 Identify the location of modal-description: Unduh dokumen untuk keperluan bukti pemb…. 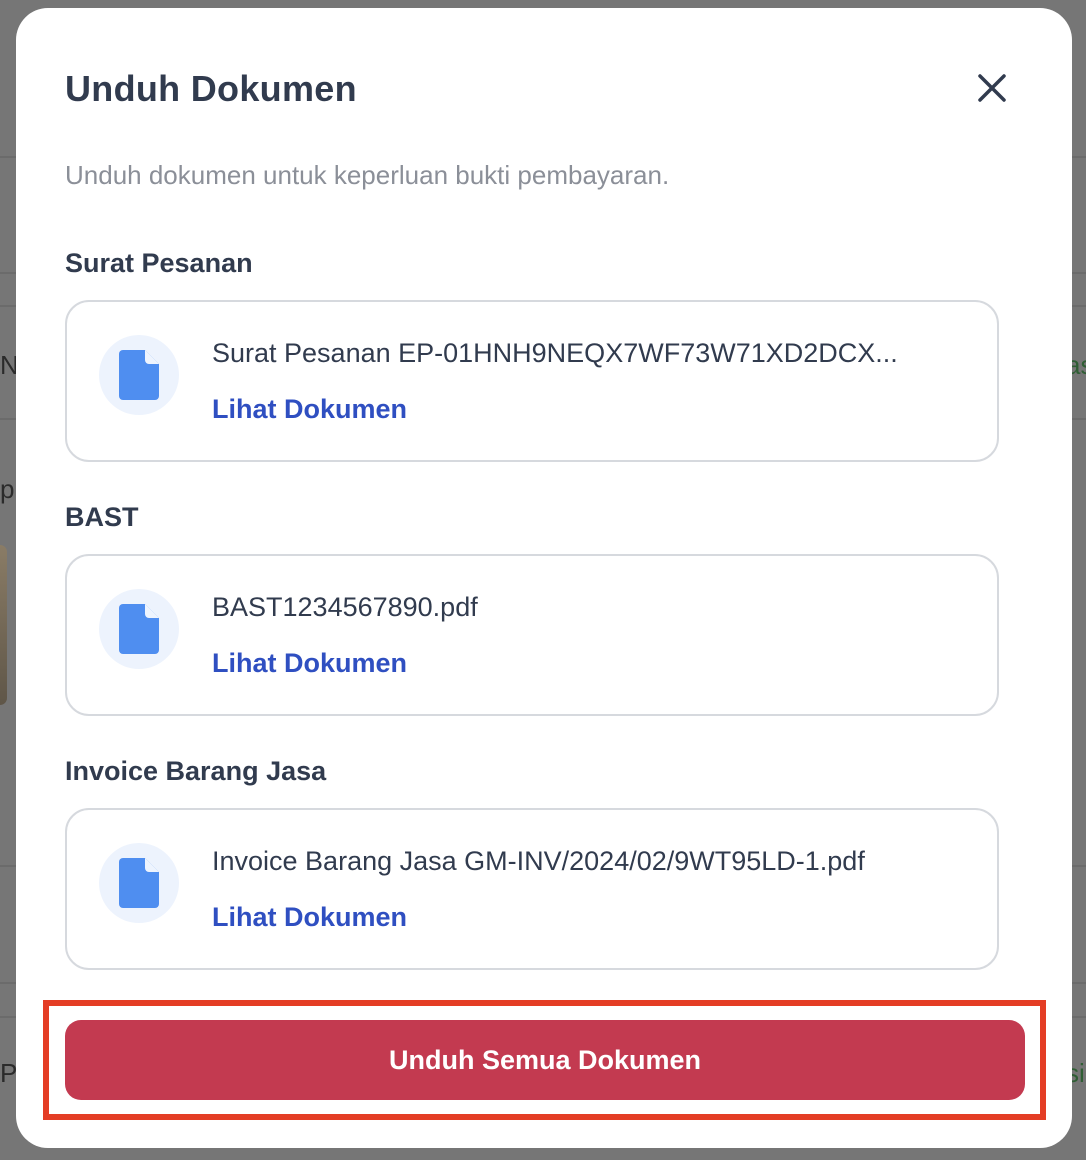
(367, 175).